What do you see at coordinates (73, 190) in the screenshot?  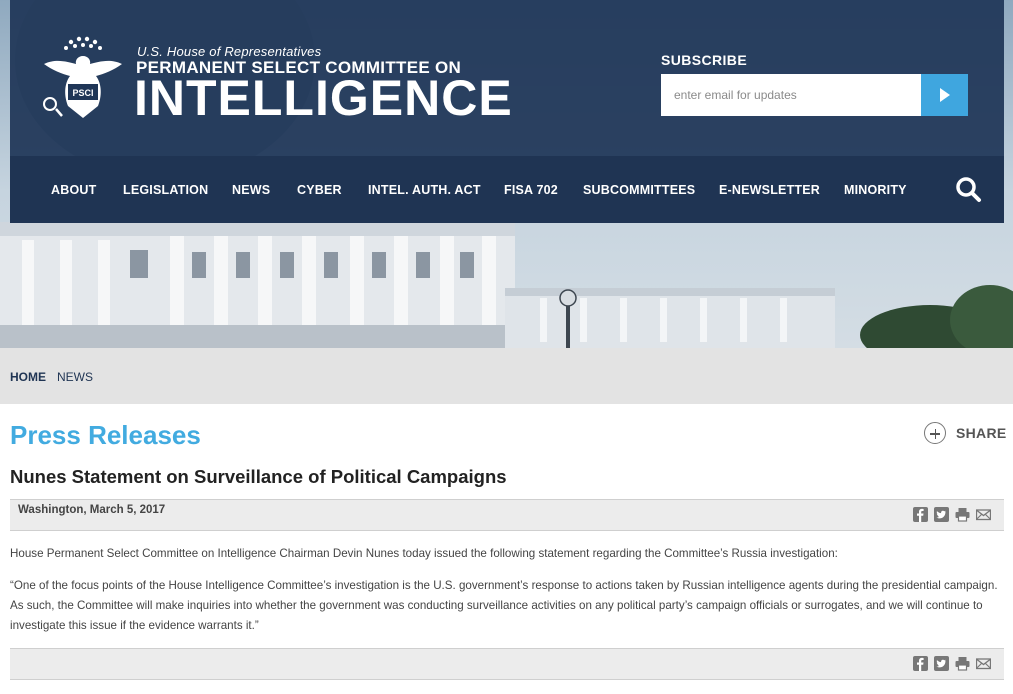 I see `nav-about: ABOUT` at bounding box center [73, 190].